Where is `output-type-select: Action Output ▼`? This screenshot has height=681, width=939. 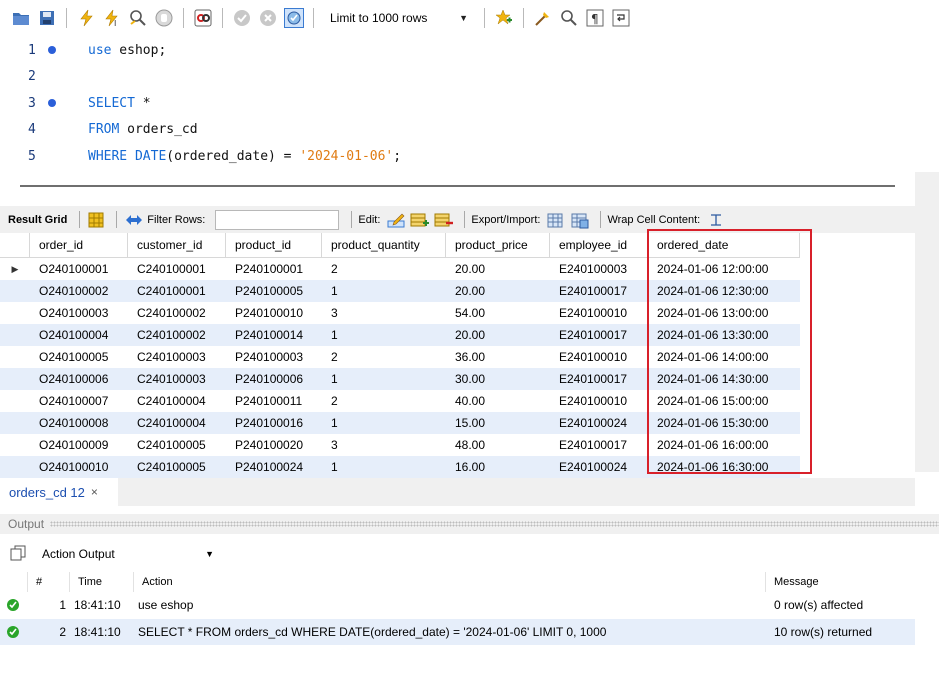 output-type-select: Action Output ▼ is located at coordinates (129, 554).